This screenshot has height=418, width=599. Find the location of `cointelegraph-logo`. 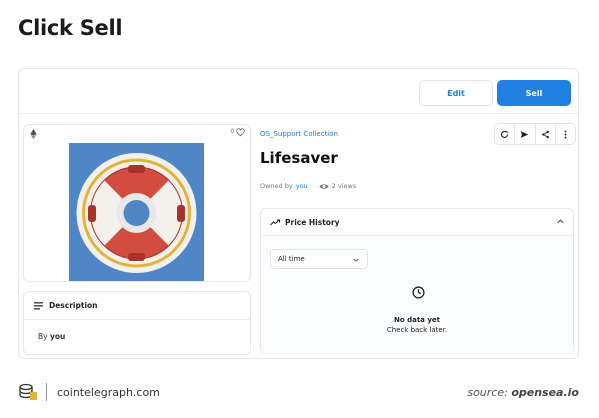

cointelegraph-logo is located at coordinates (28, 391).